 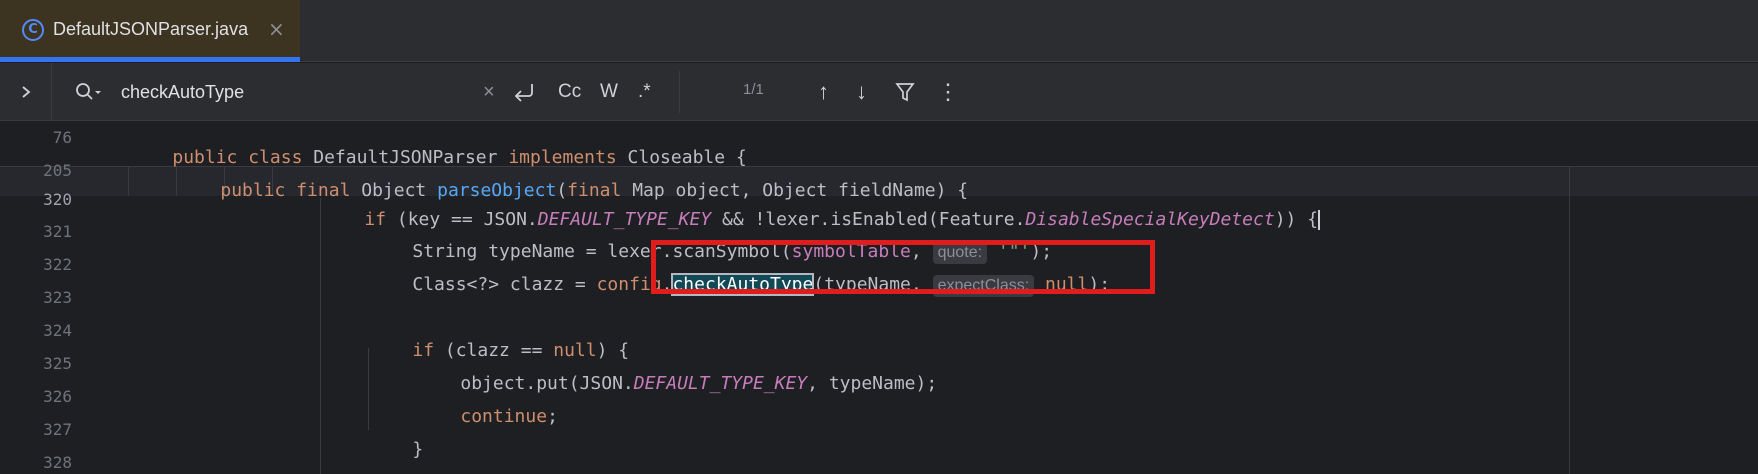 What do you see at coordinates (753, 89) in the screenshot?
I see `match-count: 1/1` at bounding box center [753, 89].